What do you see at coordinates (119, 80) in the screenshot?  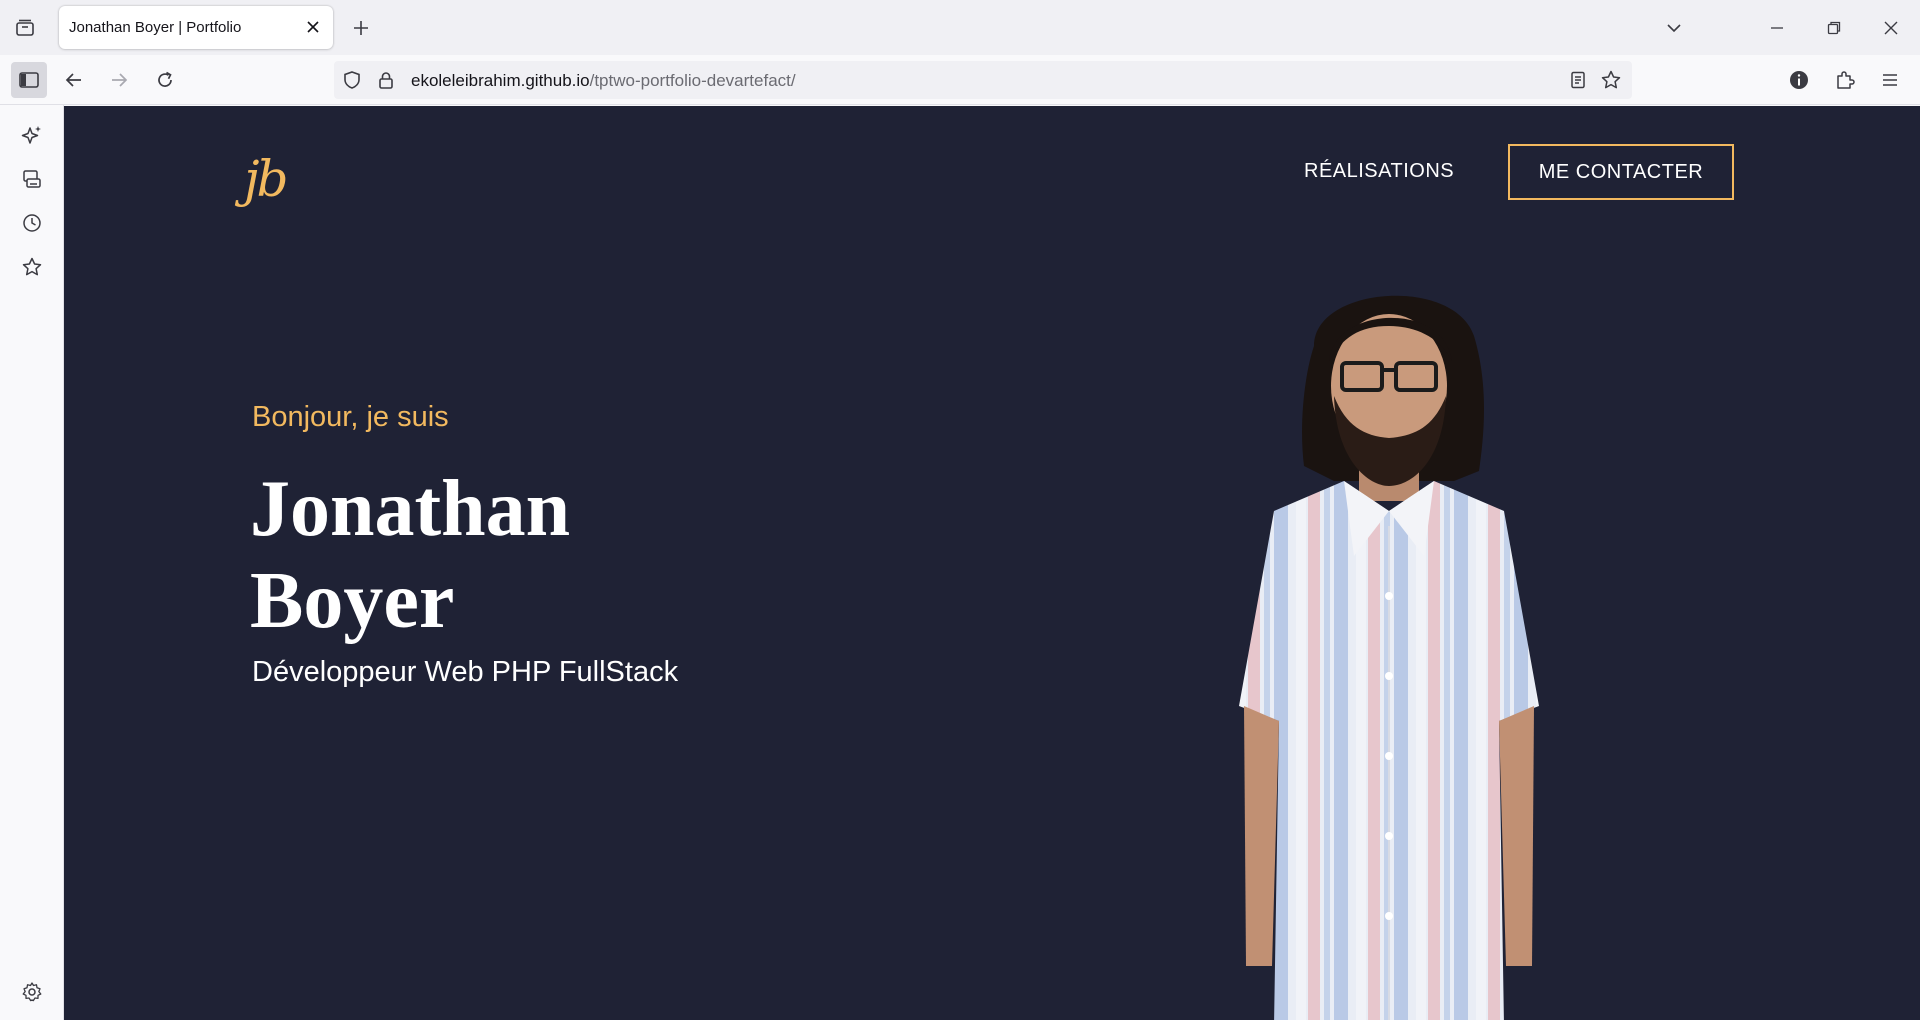 I see `arrow-right-icon` at bounding box center [119, 80].